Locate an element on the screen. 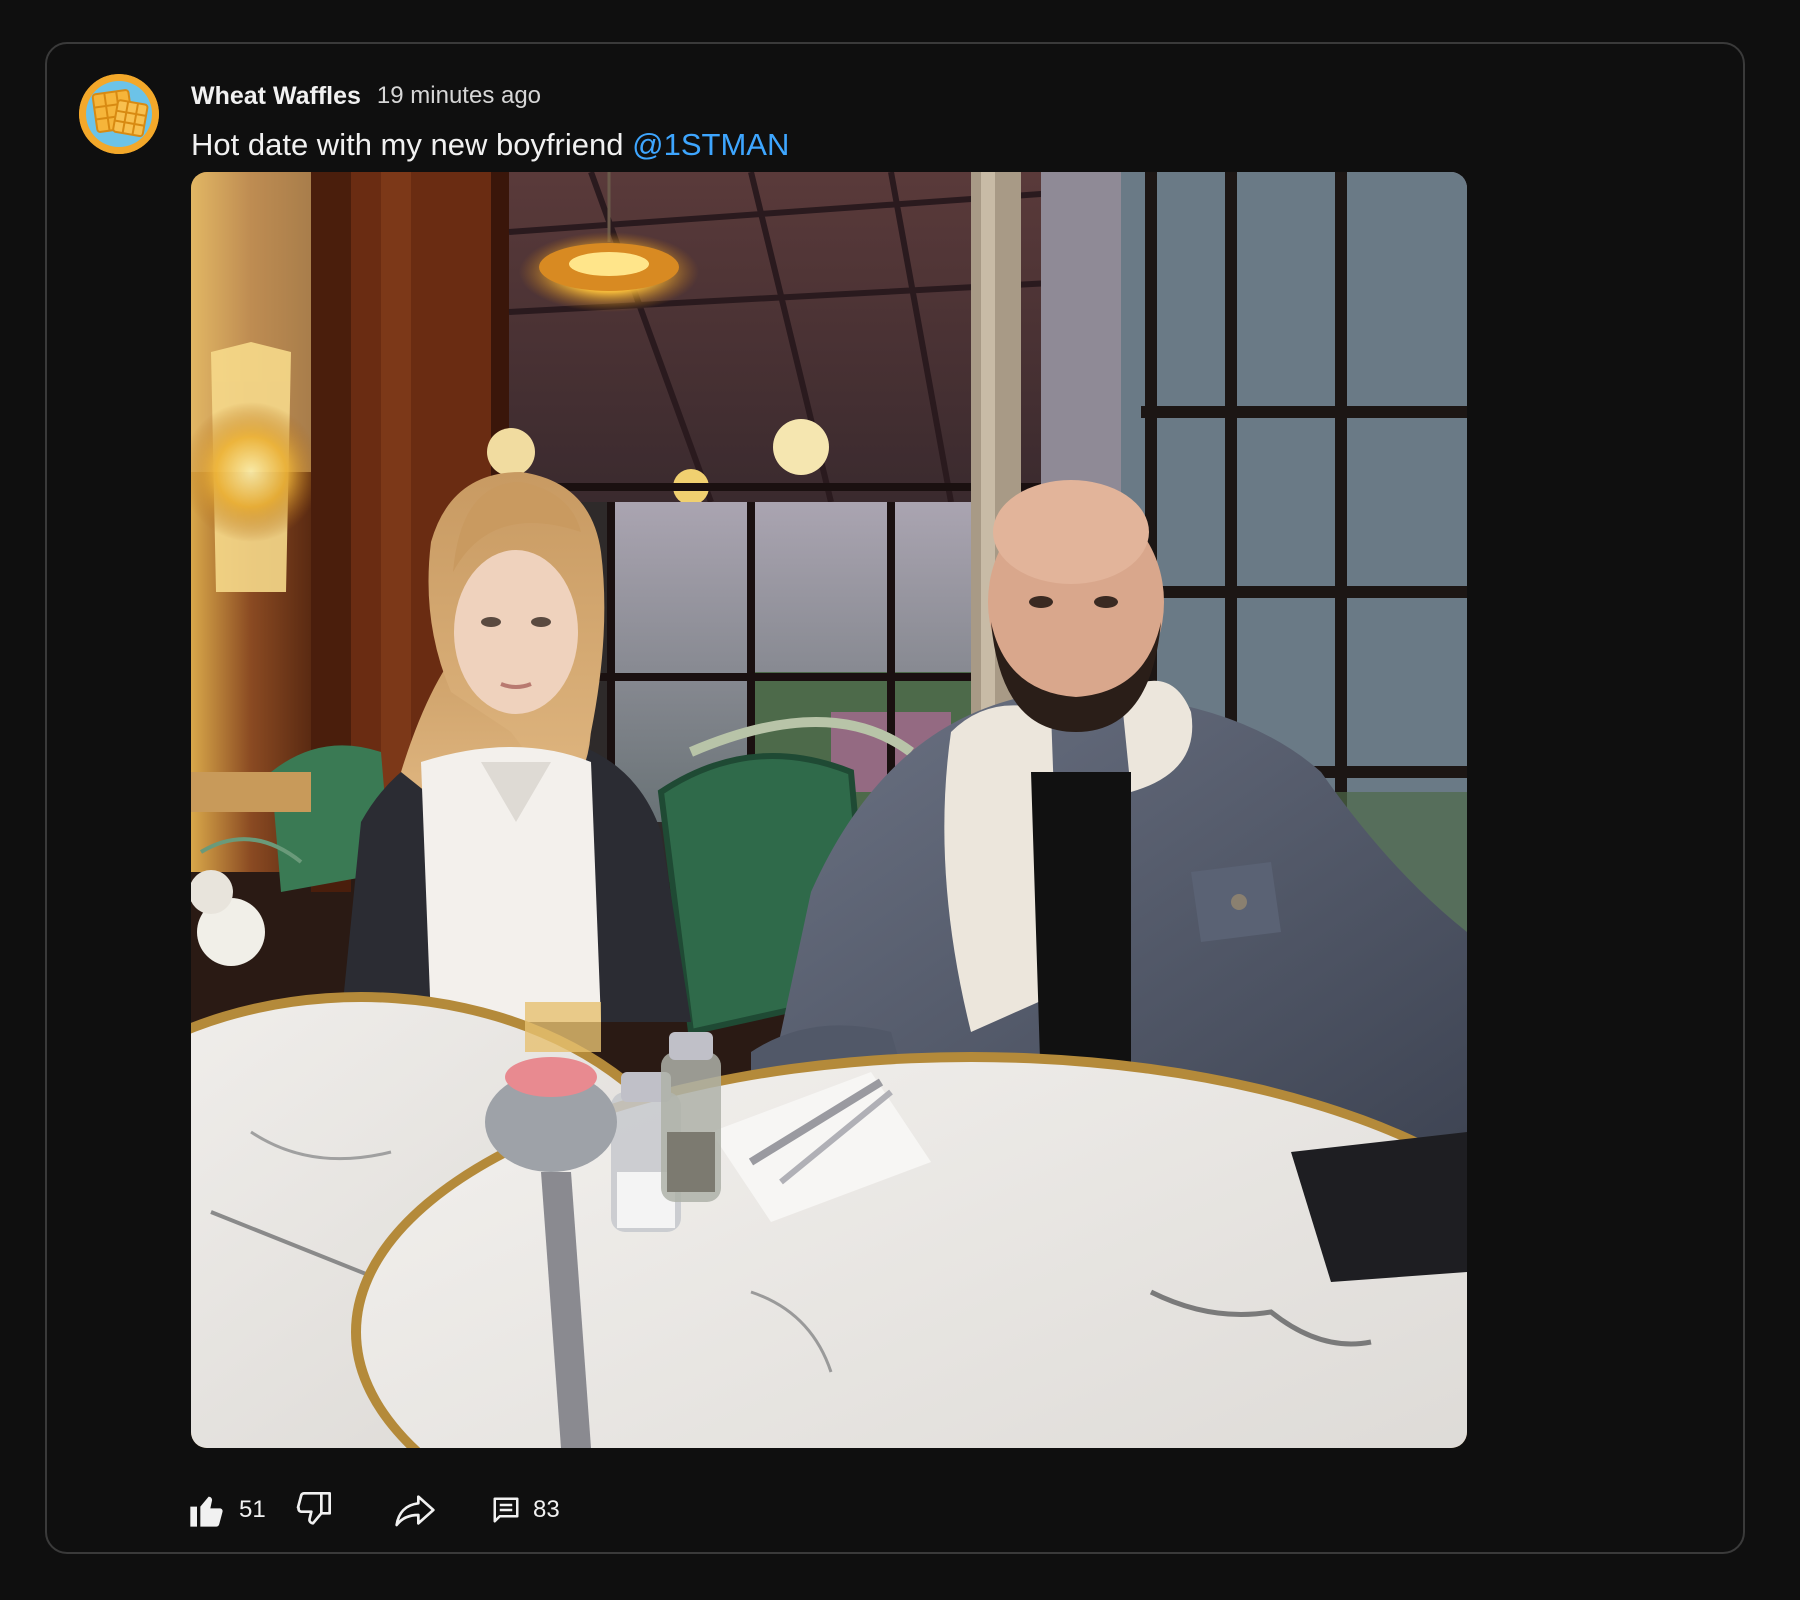  post-header: Wheat Waffles 19 minutes ago is located at coordinates (366, 96).